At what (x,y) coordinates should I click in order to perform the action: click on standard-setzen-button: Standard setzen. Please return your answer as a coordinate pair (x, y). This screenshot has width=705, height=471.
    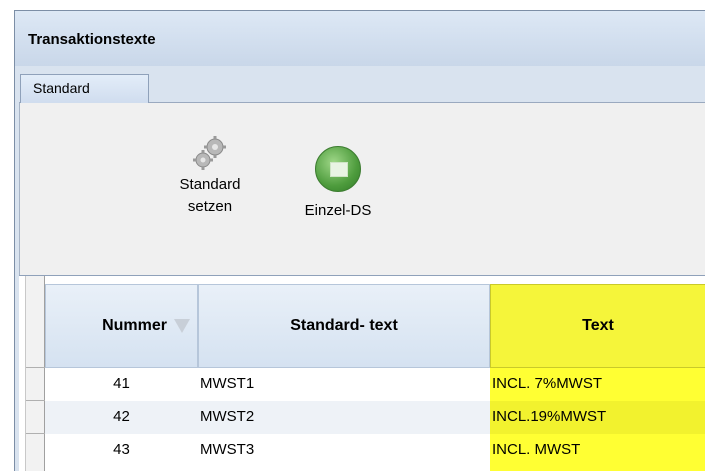
    Looking at the image, I should click on (210, 176).